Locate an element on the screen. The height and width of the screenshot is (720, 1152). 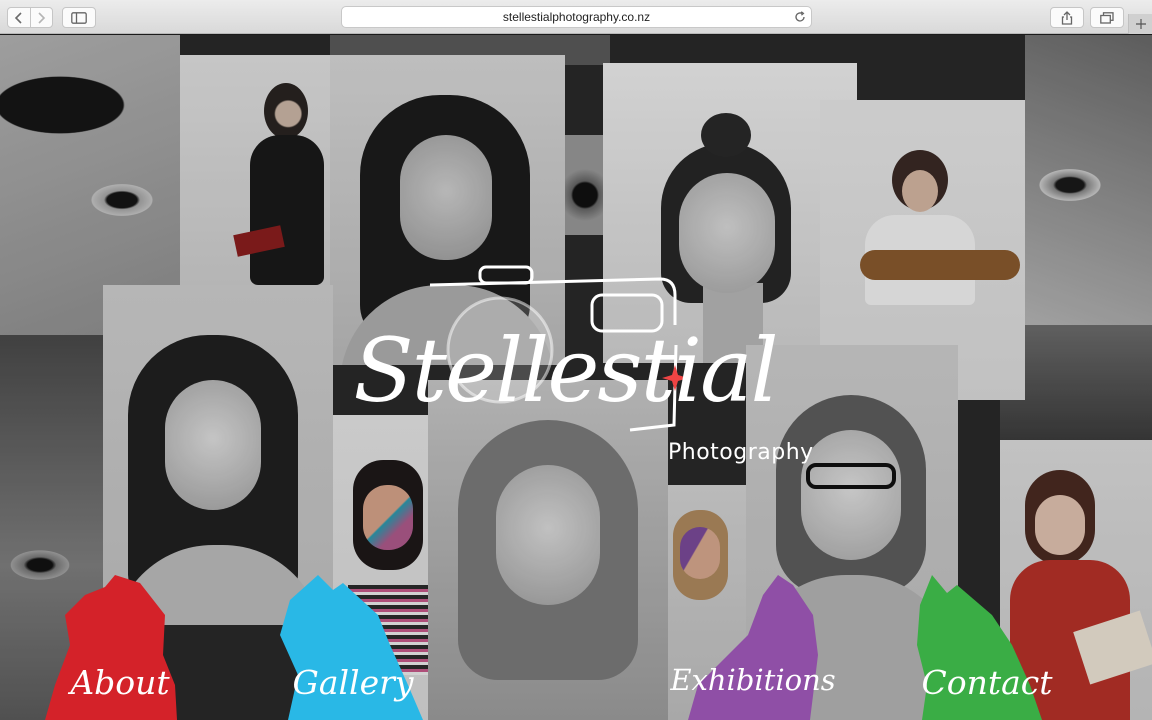
reload-icon is located at coordinates (800, 17).